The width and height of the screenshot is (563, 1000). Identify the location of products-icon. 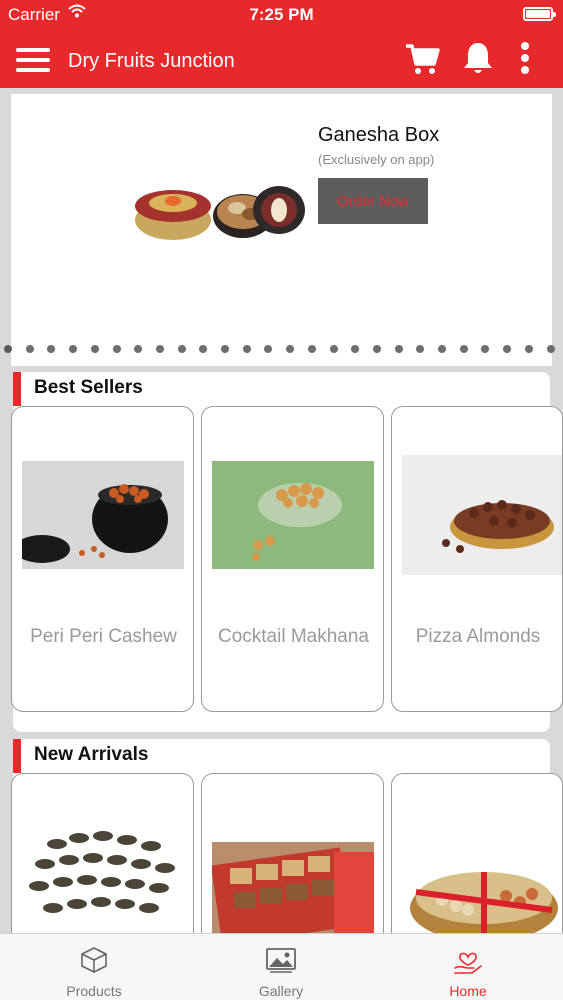
(94, 960).